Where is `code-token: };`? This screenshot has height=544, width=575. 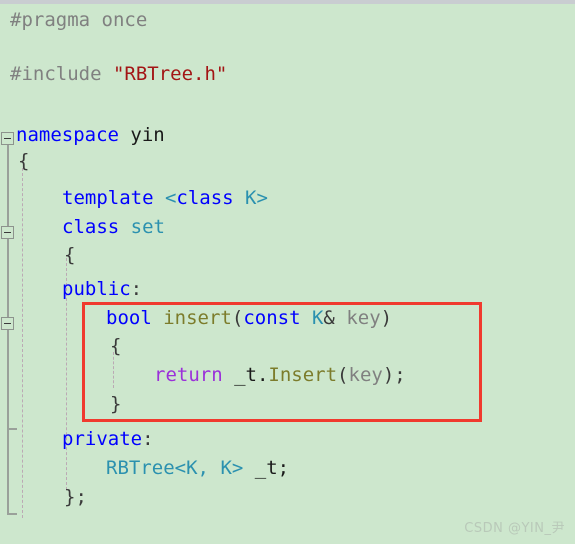 code-token: }; is located at coordinates (75, 497).